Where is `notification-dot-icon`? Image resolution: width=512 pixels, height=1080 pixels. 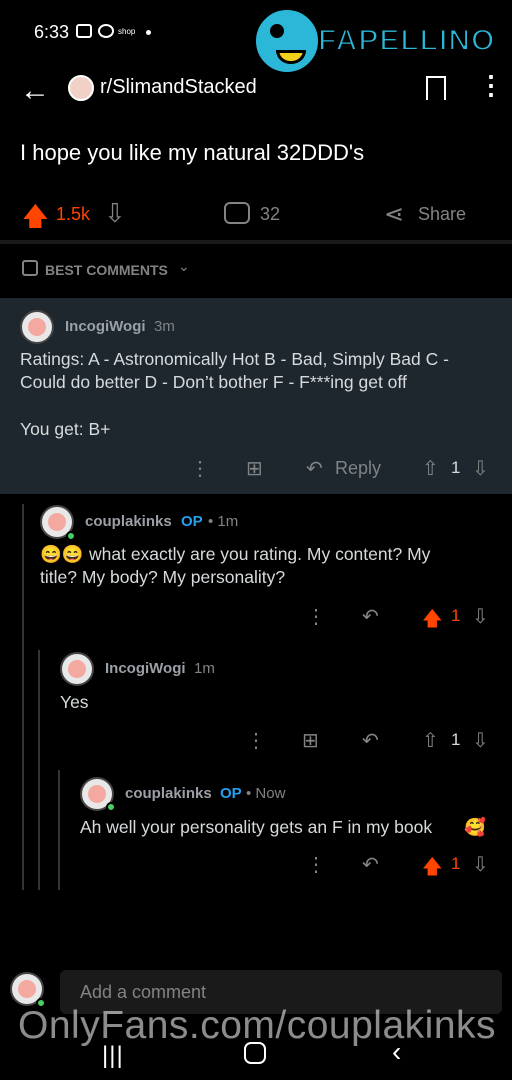 notification-dot-icon is located at coordinates (148, 32).